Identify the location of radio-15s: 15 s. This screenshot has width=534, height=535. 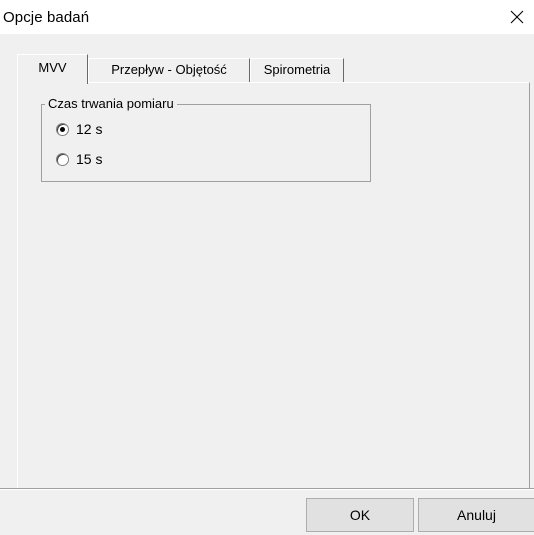
(79, 159).